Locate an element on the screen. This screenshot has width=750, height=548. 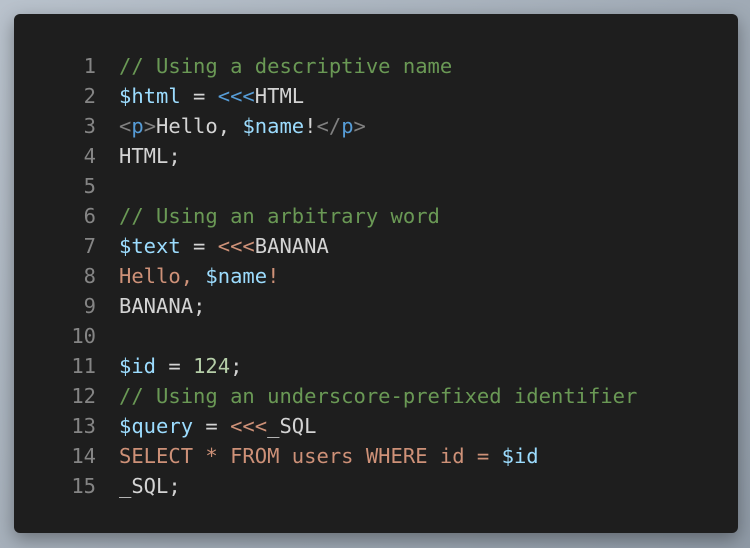
line-content: $text = <<<BANANA is located at coordinates (224, 246).